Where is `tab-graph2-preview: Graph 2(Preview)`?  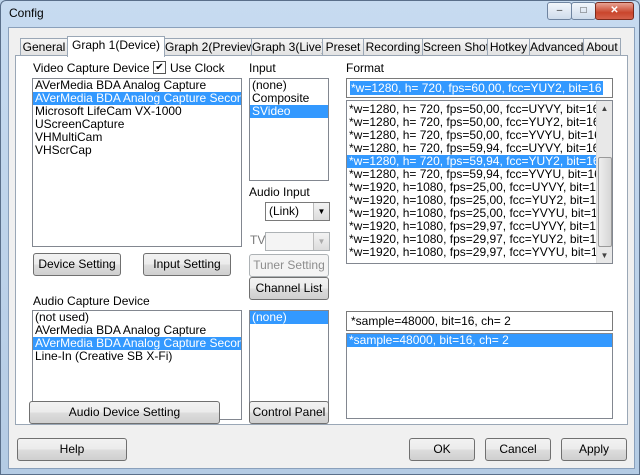
tab-graph2-preview: Graph 2(Preview) is located at coordinates (211, 47).